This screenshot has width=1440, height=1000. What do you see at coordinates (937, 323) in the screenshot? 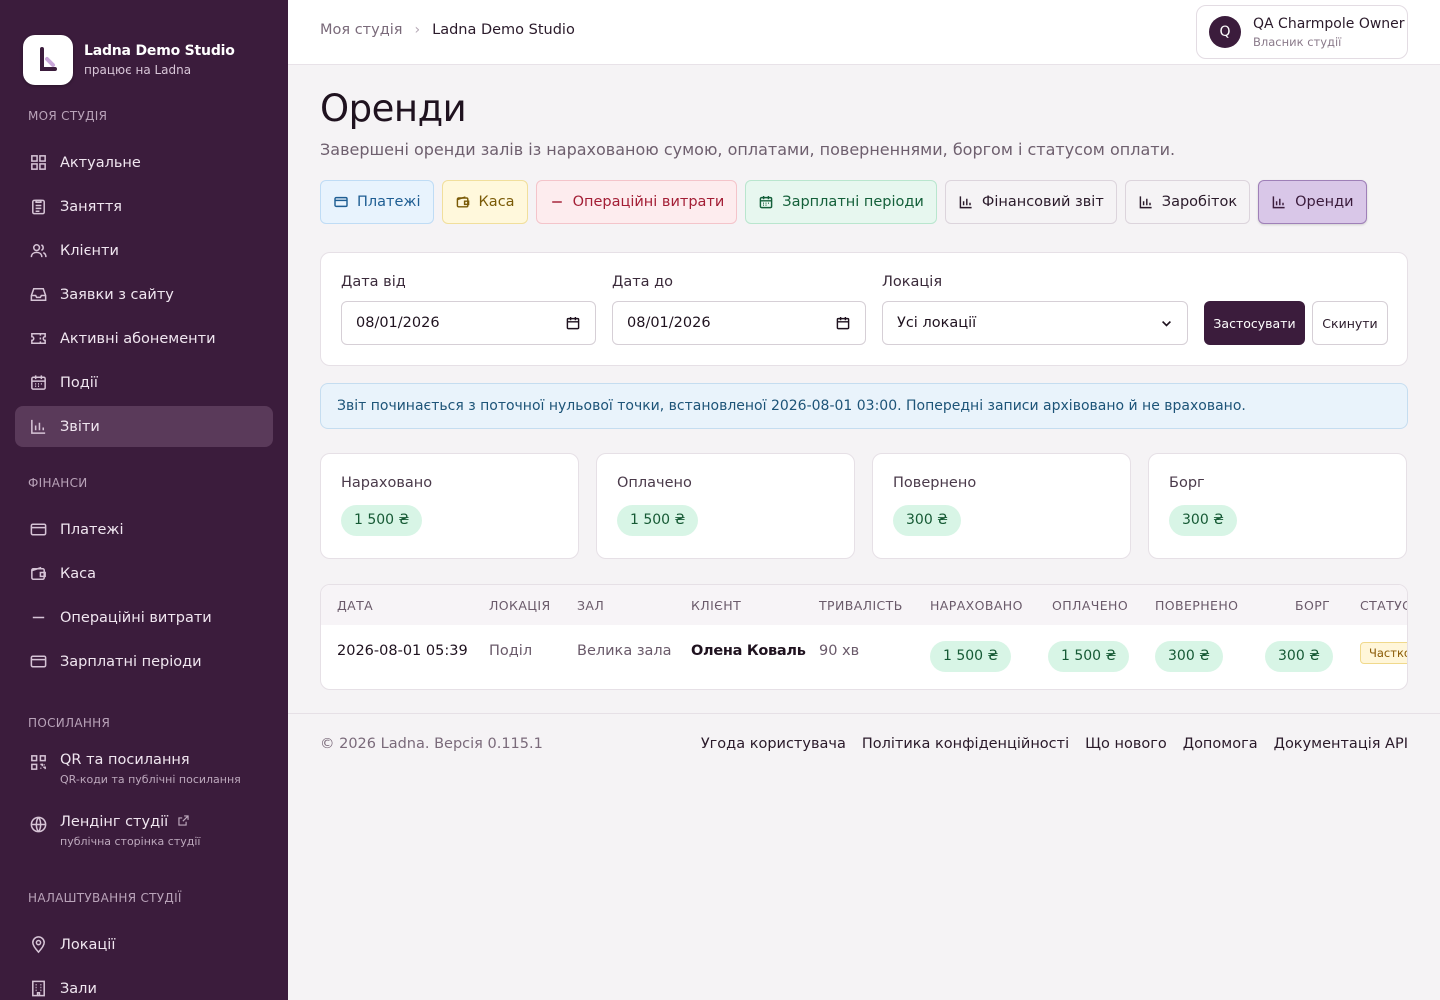
I see `location-value: Усі локації` at bounding box center [937, 323].